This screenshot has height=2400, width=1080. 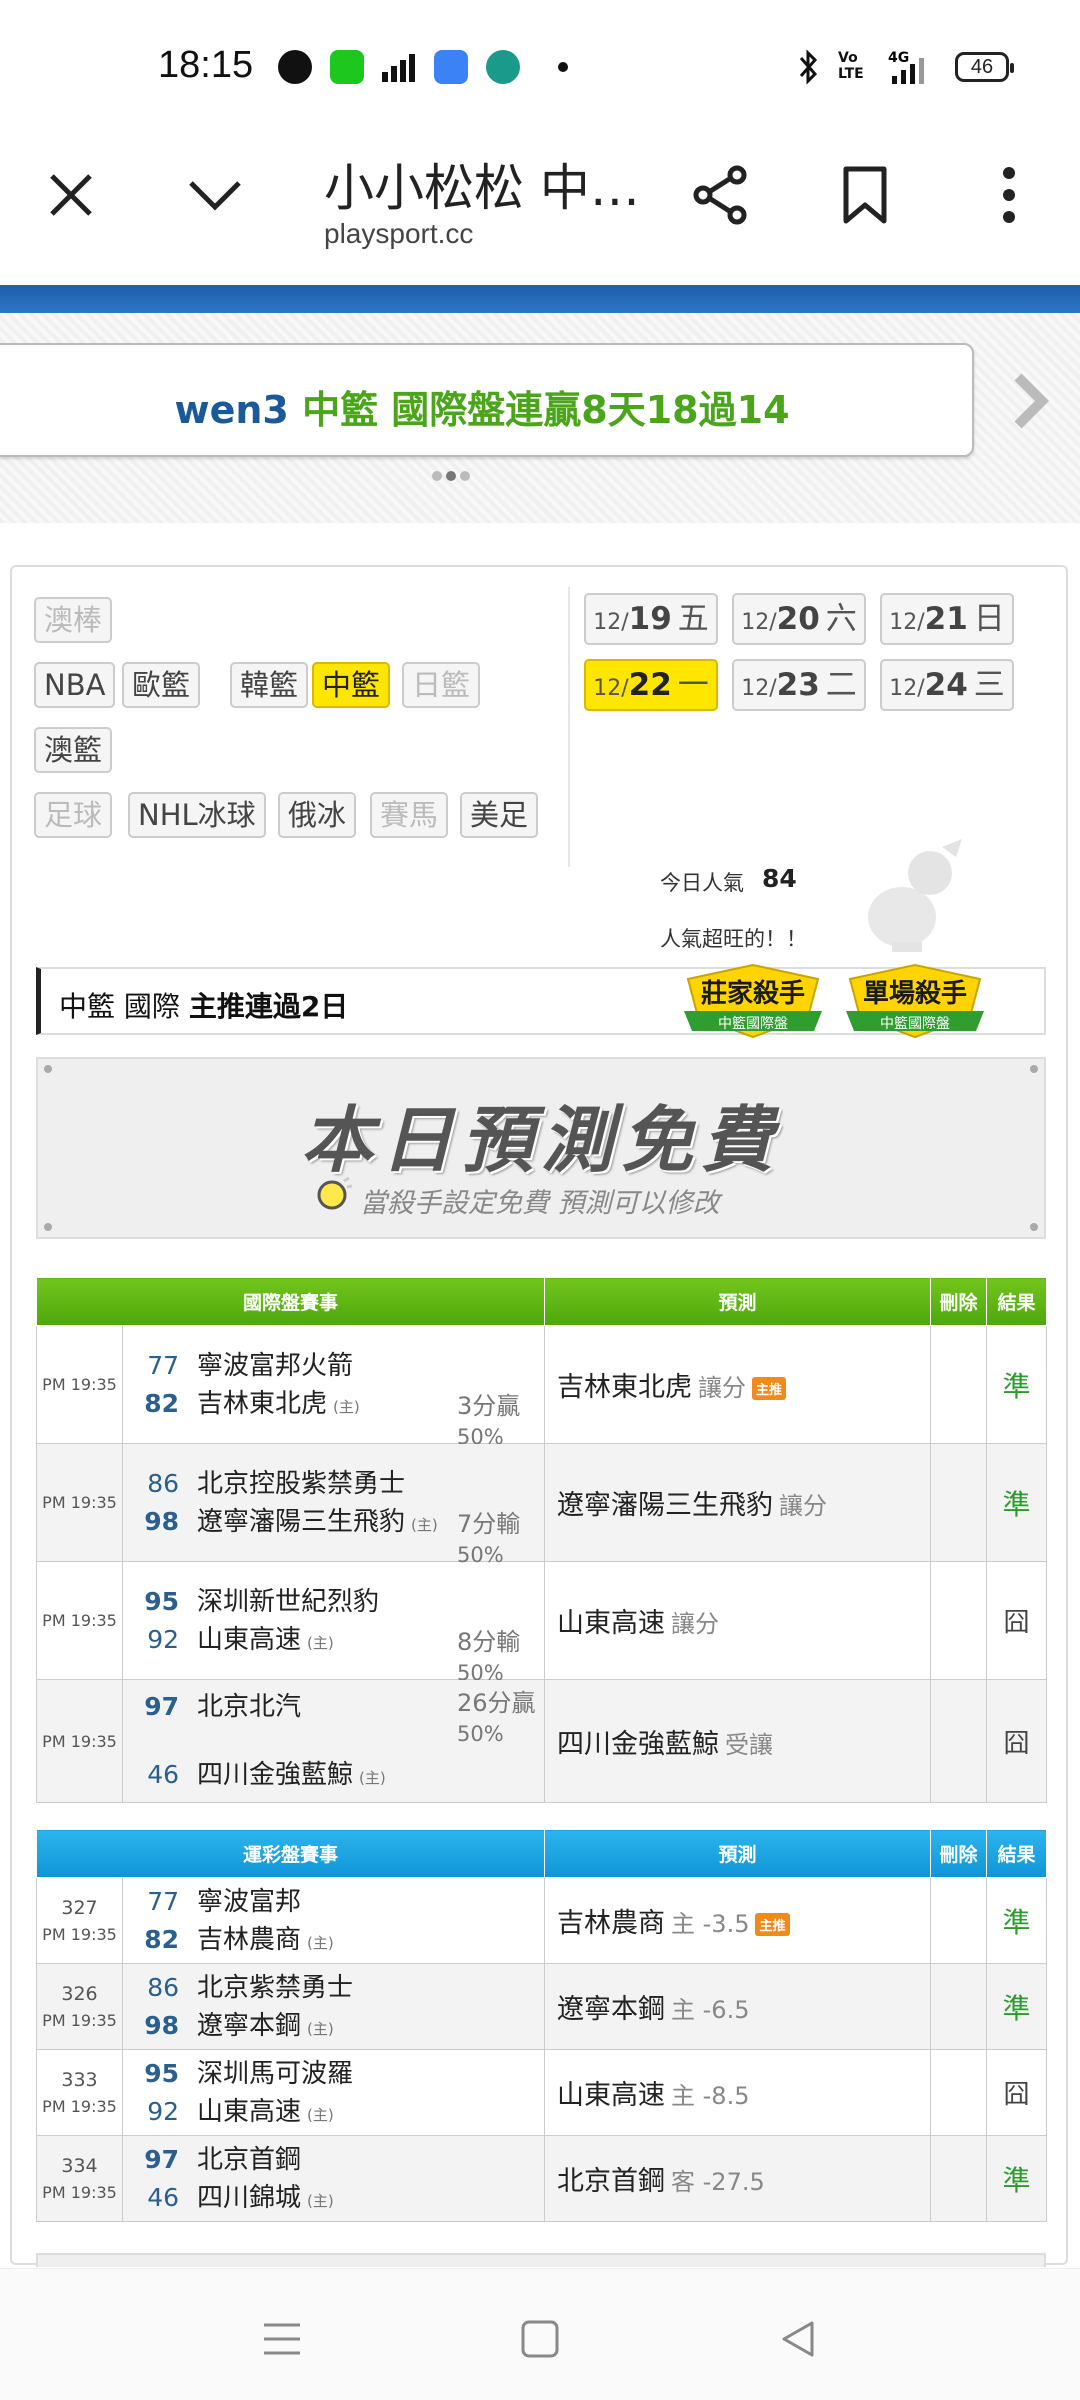 I want to click on team-name: 吉林東北虎, so click(x=262, y=1404).